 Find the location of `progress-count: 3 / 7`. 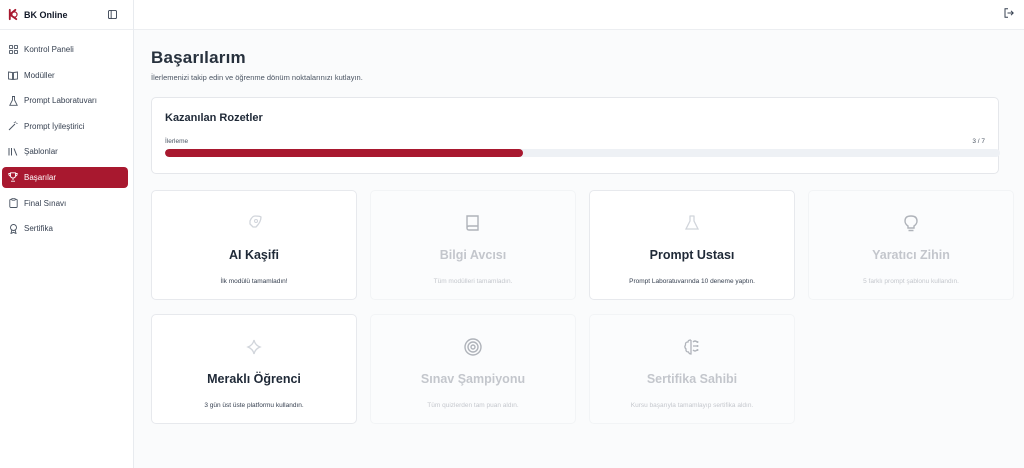

progress-count: 3 / 7 is located at coordinates (978, 141).